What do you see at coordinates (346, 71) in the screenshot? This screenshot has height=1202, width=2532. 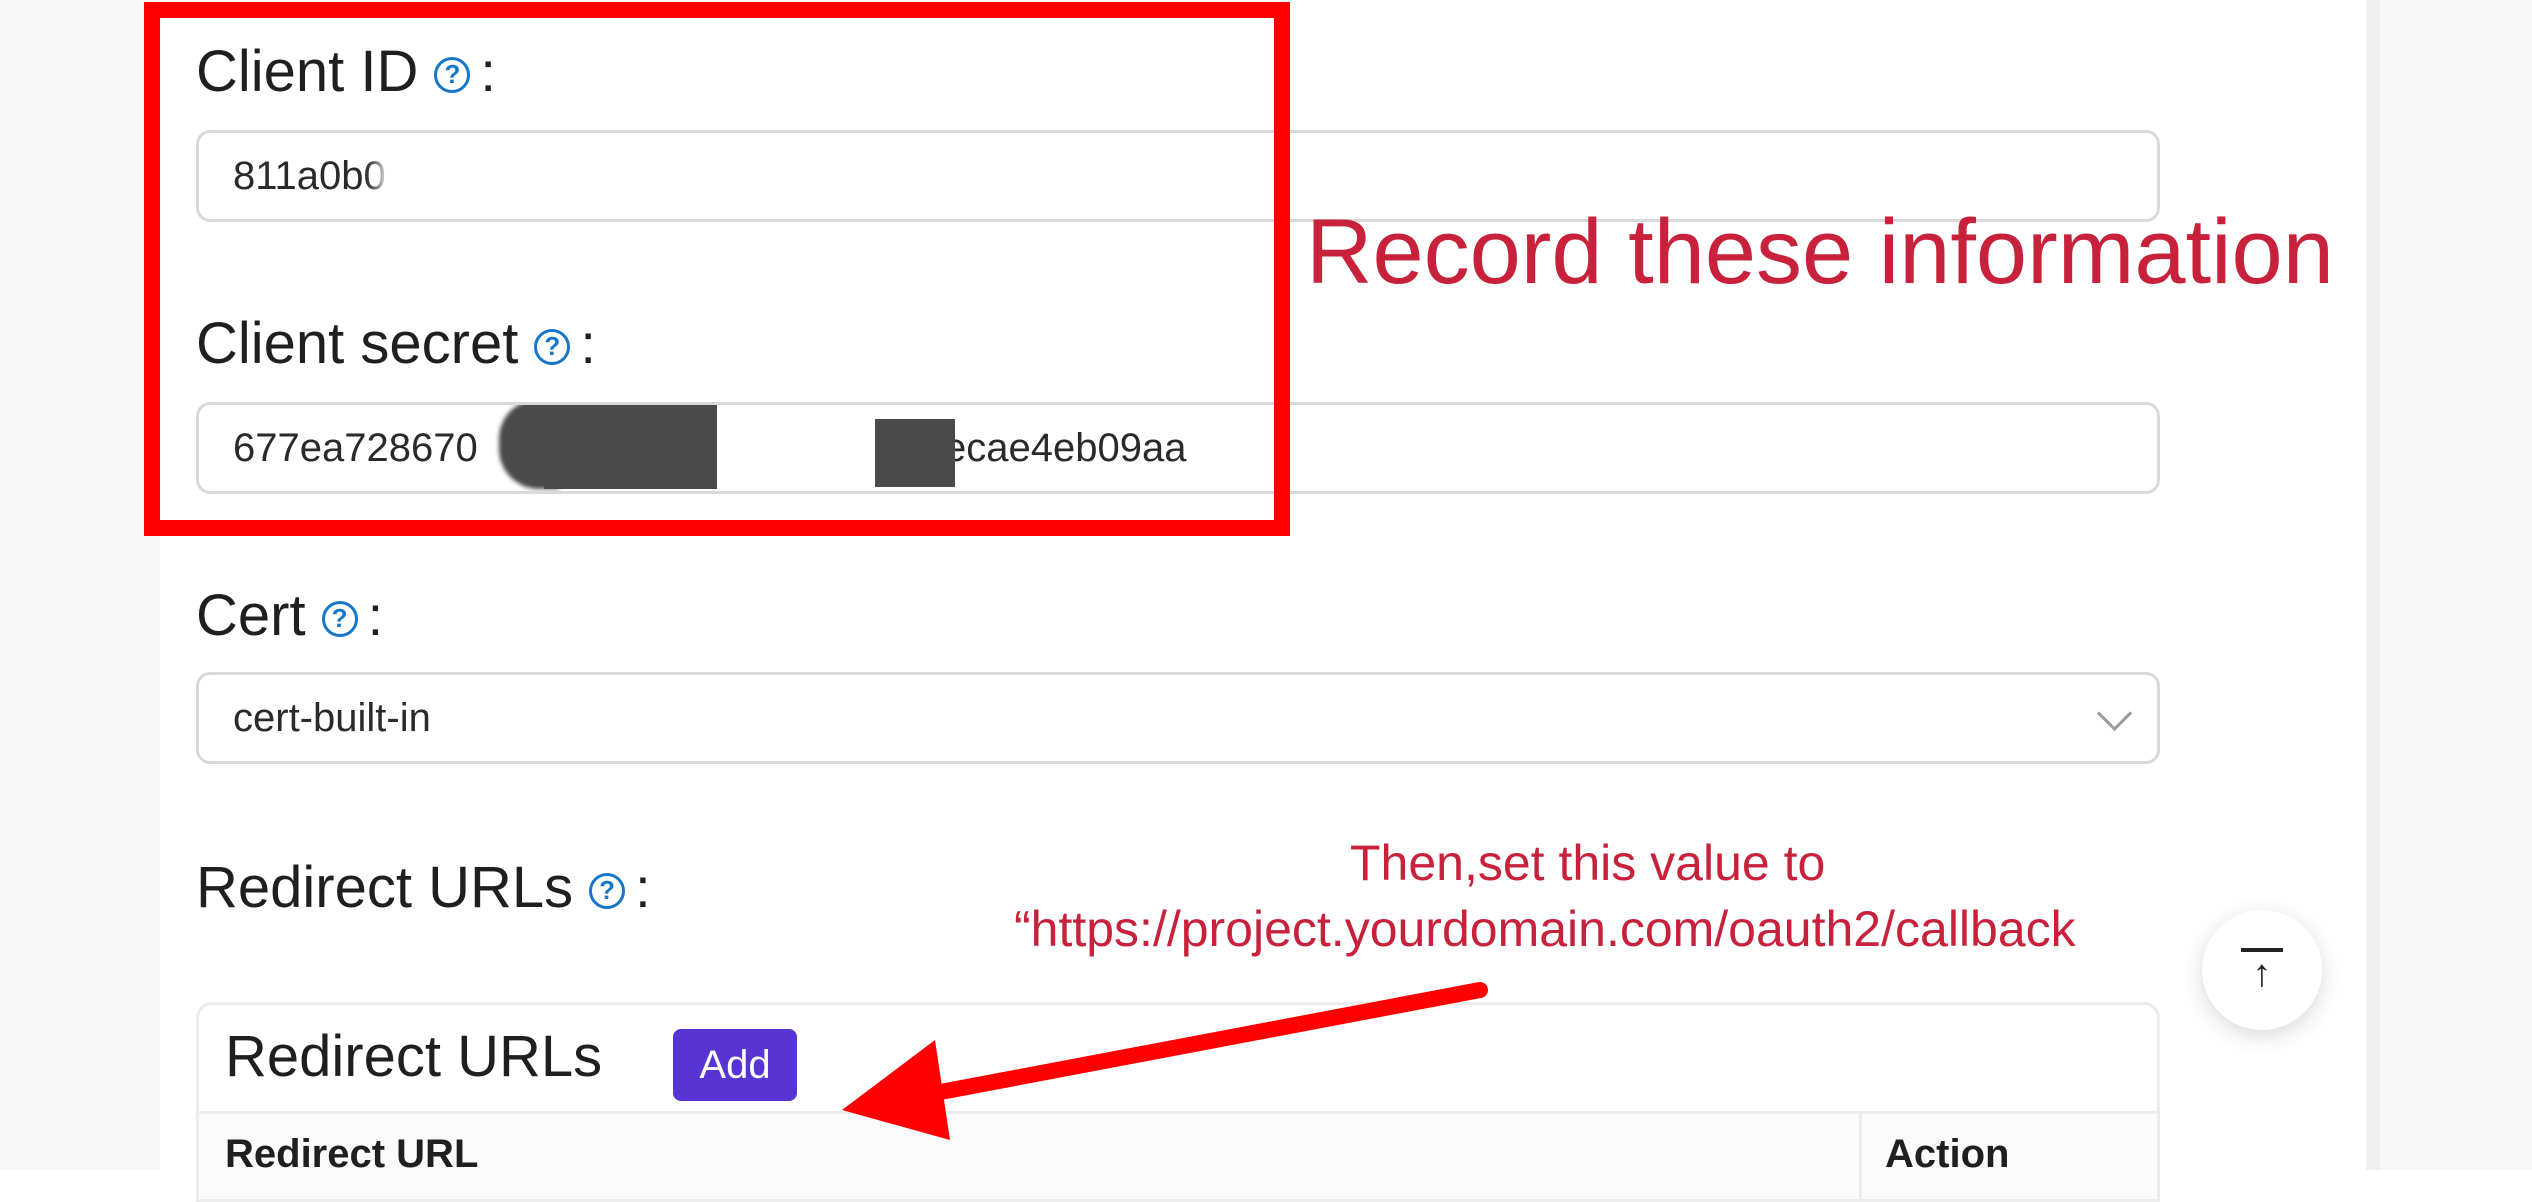 I see `client-id-label: Client ID ? :` at bounding box center [346, 71].